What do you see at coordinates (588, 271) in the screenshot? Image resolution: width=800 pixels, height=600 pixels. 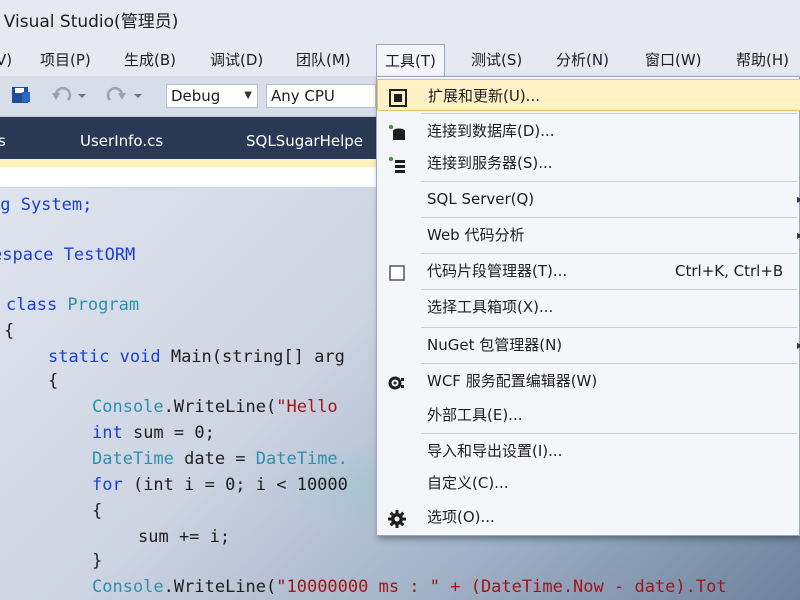 I see `menu-item-snippet-manager: 代码片段管理器(T)... Ctrl+K, Ctrl+B` at bounding box center [588, 271].